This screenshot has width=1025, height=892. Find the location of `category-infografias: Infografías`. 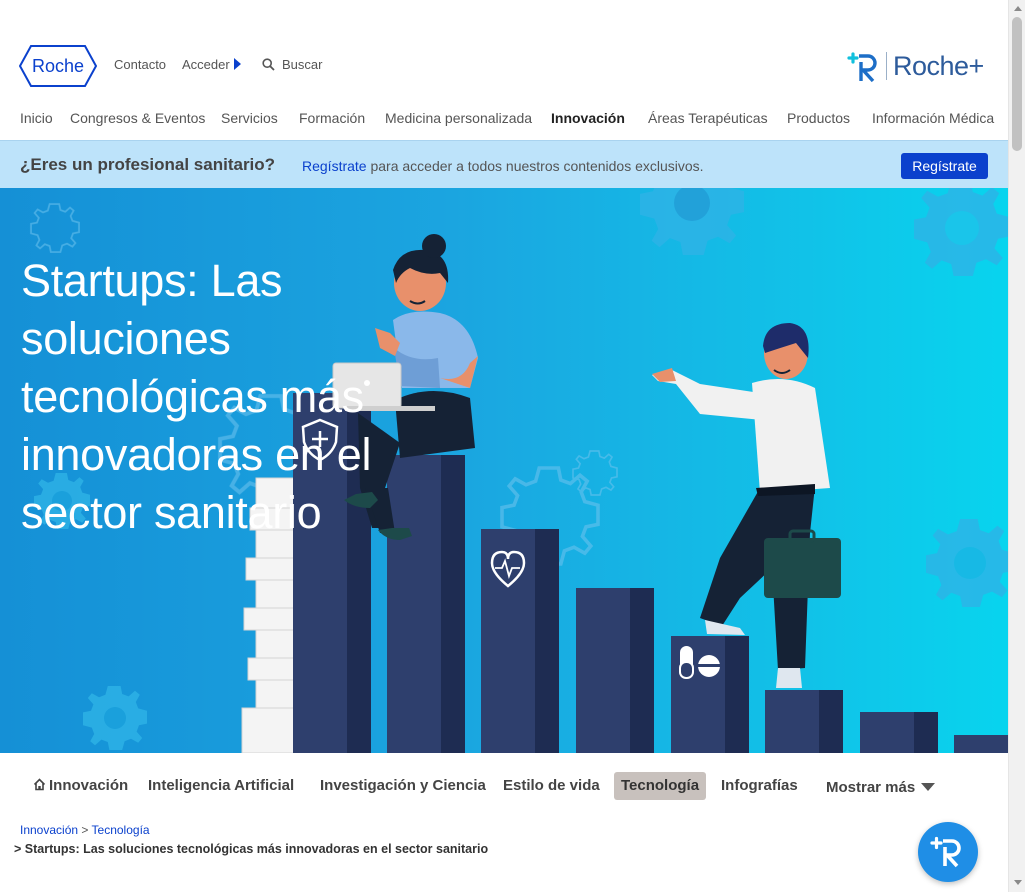

category-infografias: Infografías is located at coordinates (759, 786).